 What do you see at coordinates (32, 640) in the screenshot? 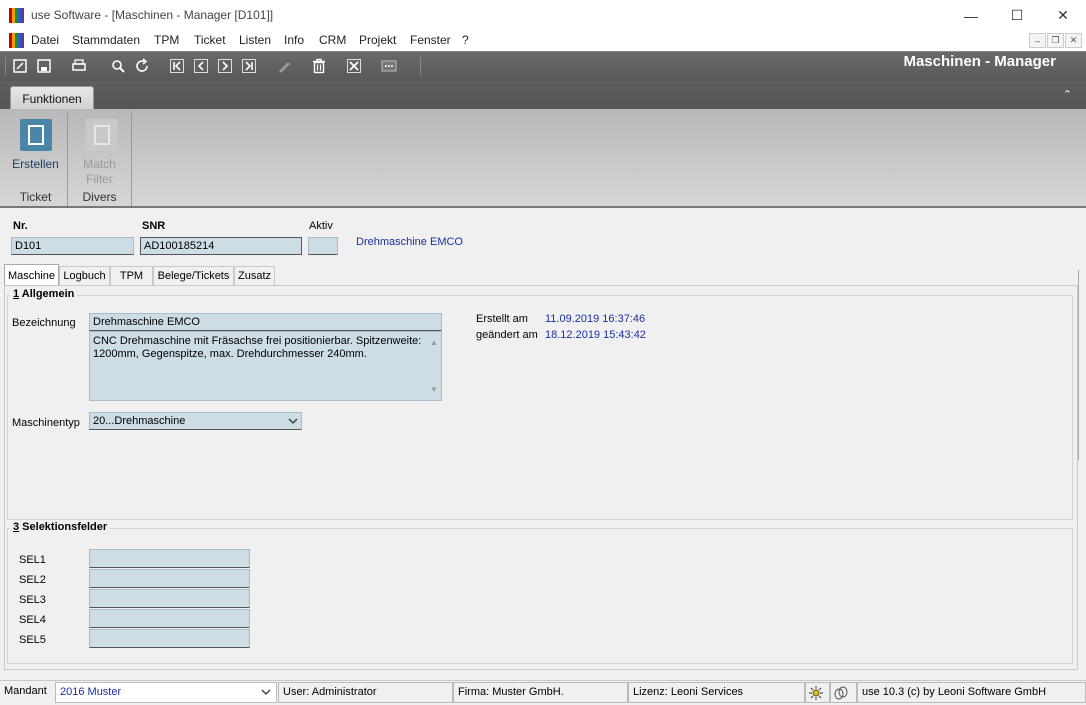
I see `sel5-label: SEL5` at bounding box center [32, 640].